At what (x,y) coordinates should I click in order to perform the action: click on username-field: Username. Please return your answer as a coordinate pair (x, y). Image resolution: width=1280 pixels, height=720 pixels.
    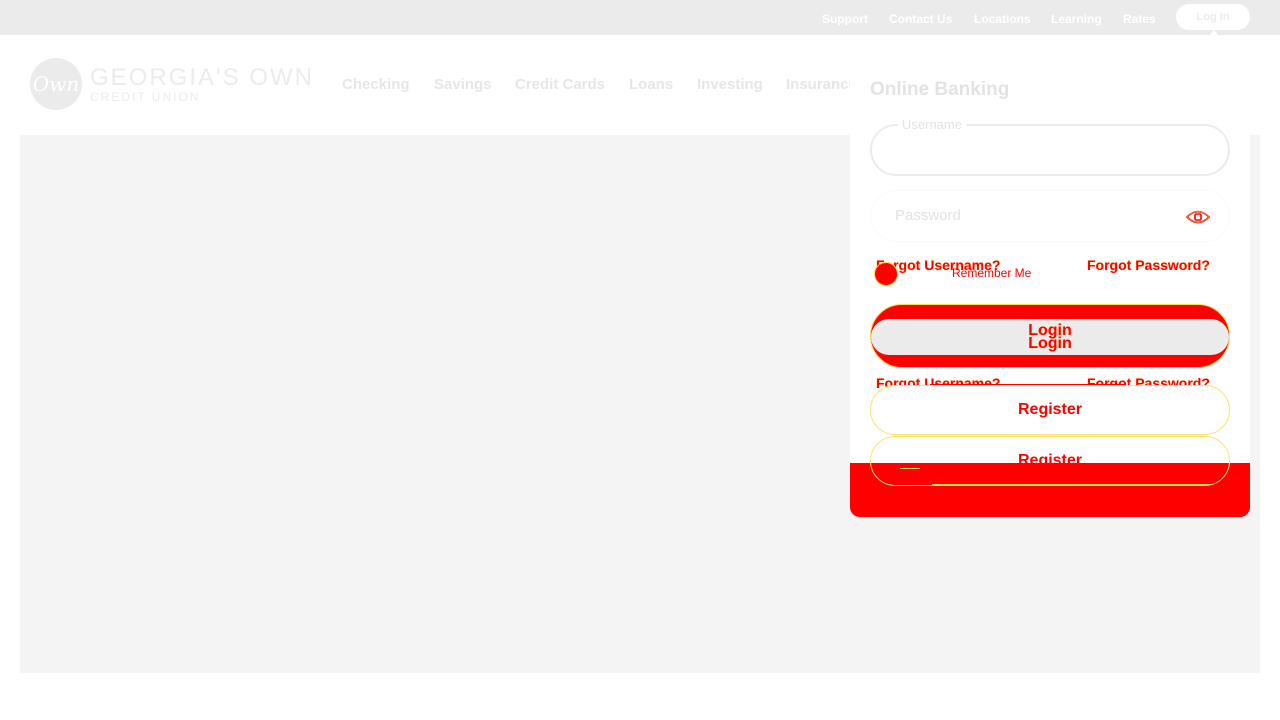
    Looking at the image, I should click on (1050, 146).